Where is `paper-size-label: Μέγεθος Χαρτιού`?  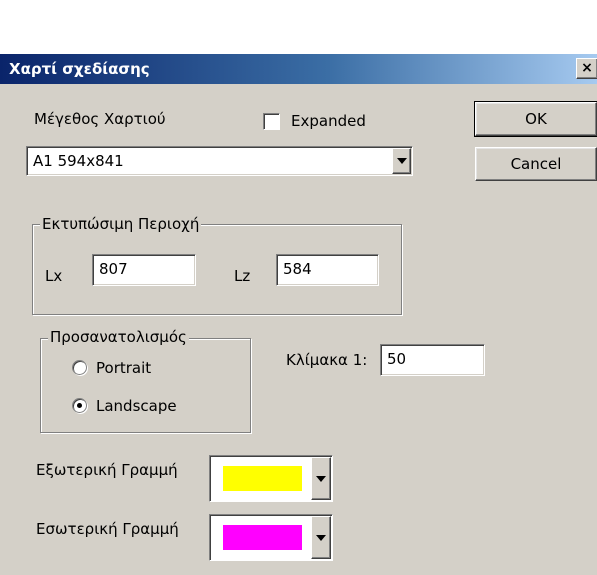
paper-size-label: Μέγεθος Χαρτιού is located at coordinates (100, 119).